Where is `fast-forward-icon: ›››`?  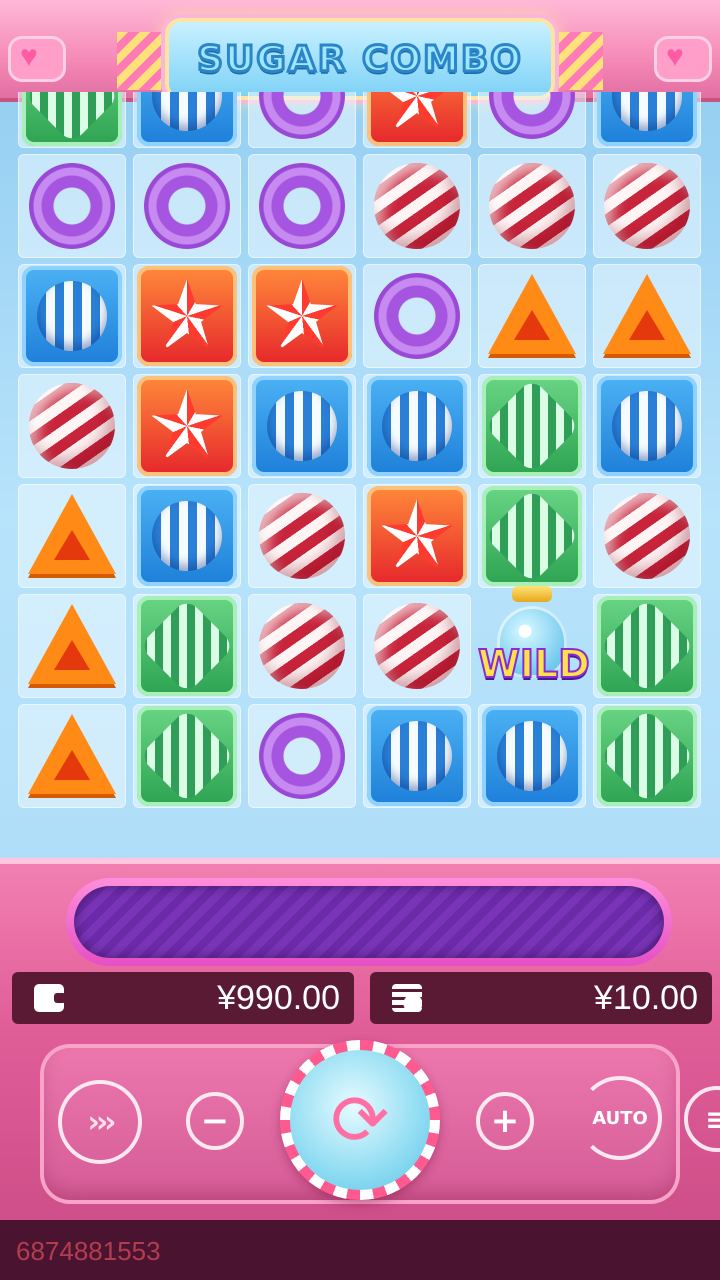
fast-forward-icon: ››› is located at coordinates (101, 1122).